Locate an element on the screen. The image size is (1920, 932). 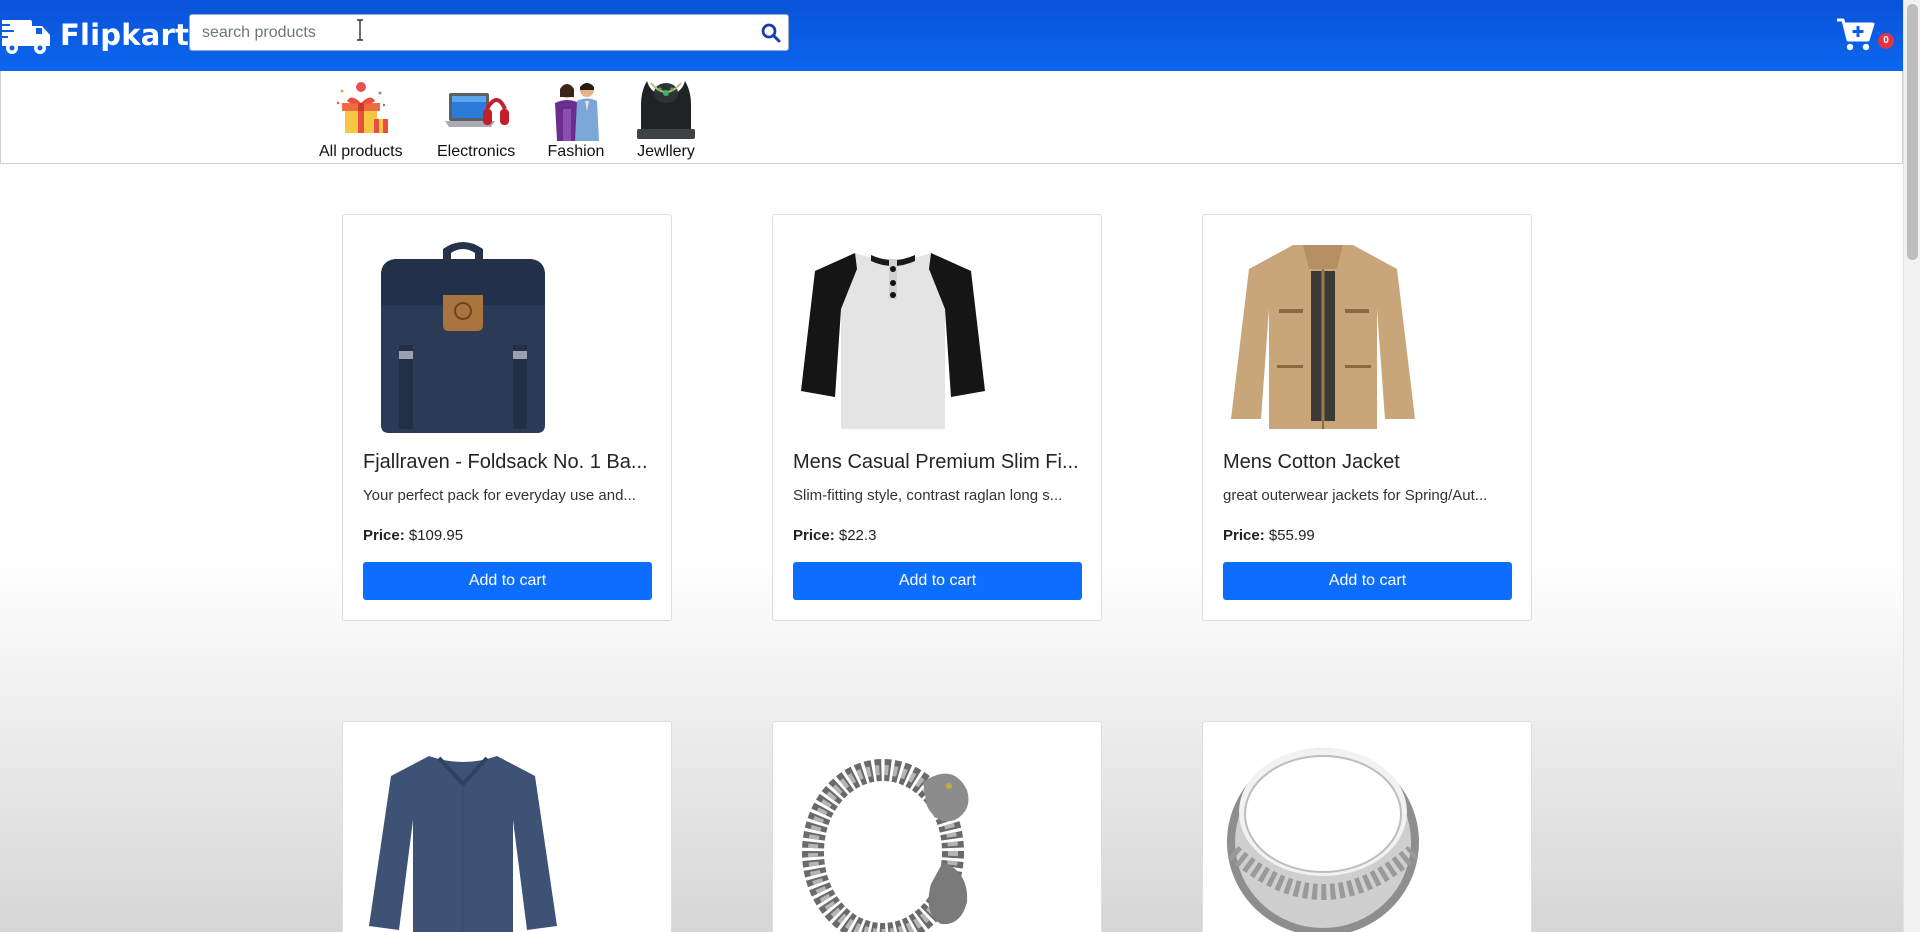
price-value: $22.3 is located at coordinates (857, 535).